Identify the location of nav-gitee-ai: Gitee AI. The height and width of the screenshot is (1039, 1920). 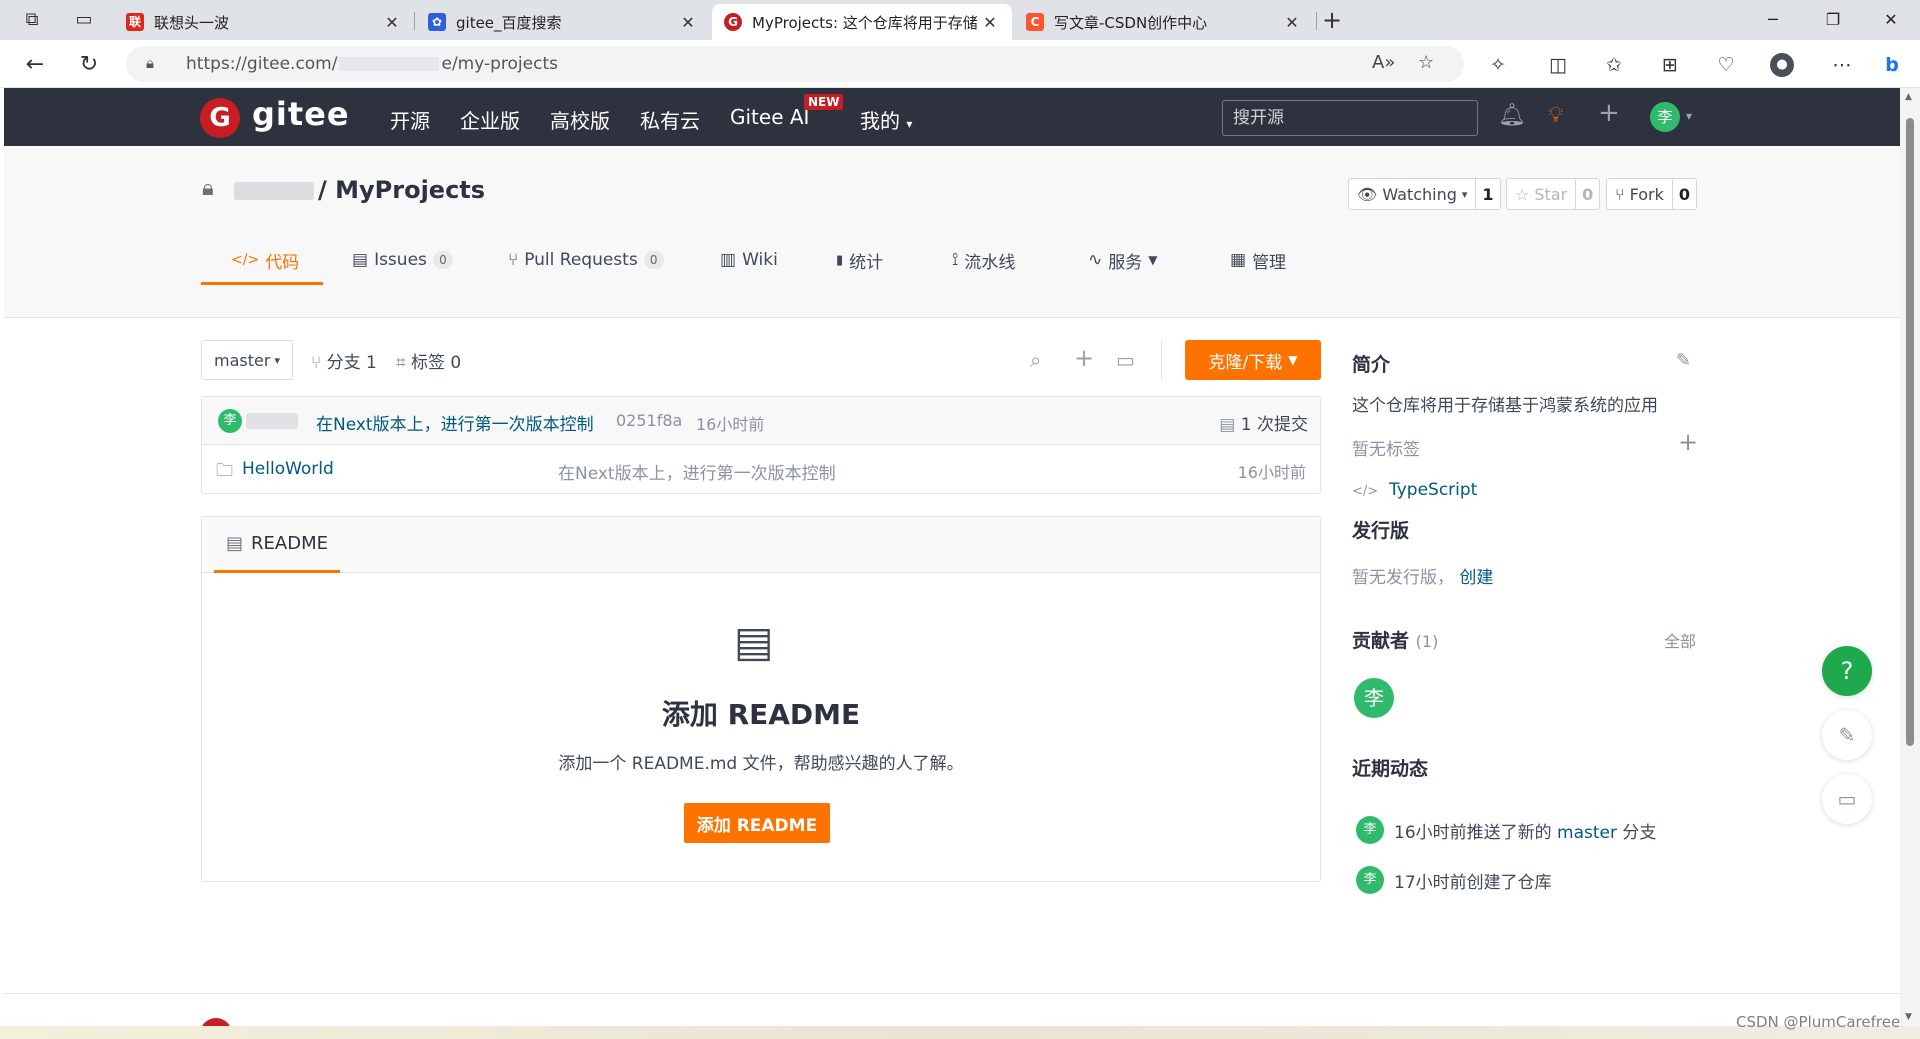
(769, 117).